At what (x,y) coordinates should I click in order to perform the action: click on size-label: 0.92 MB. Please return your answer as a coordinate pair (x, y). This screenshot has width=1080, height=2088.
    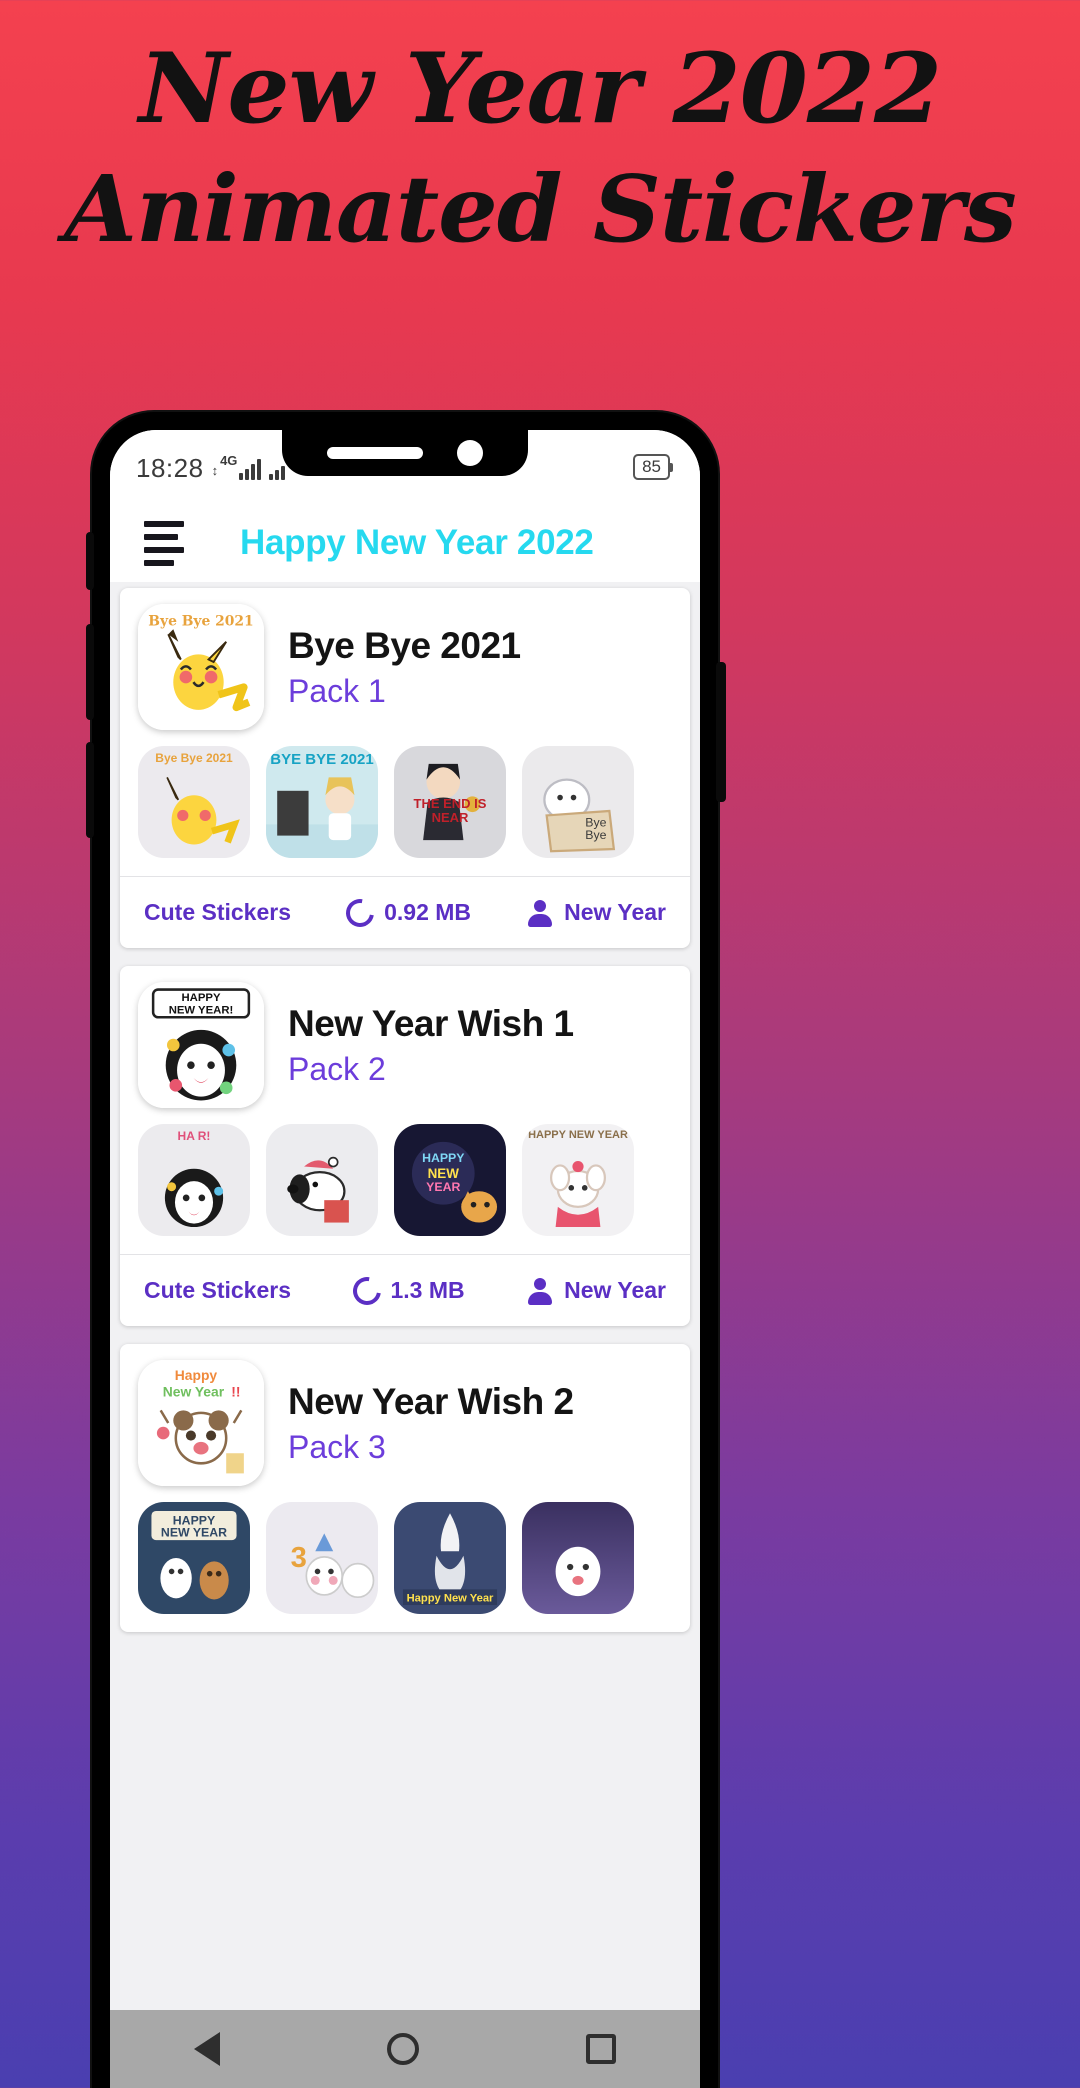
    Looking at the image, I should click on (428, 912).